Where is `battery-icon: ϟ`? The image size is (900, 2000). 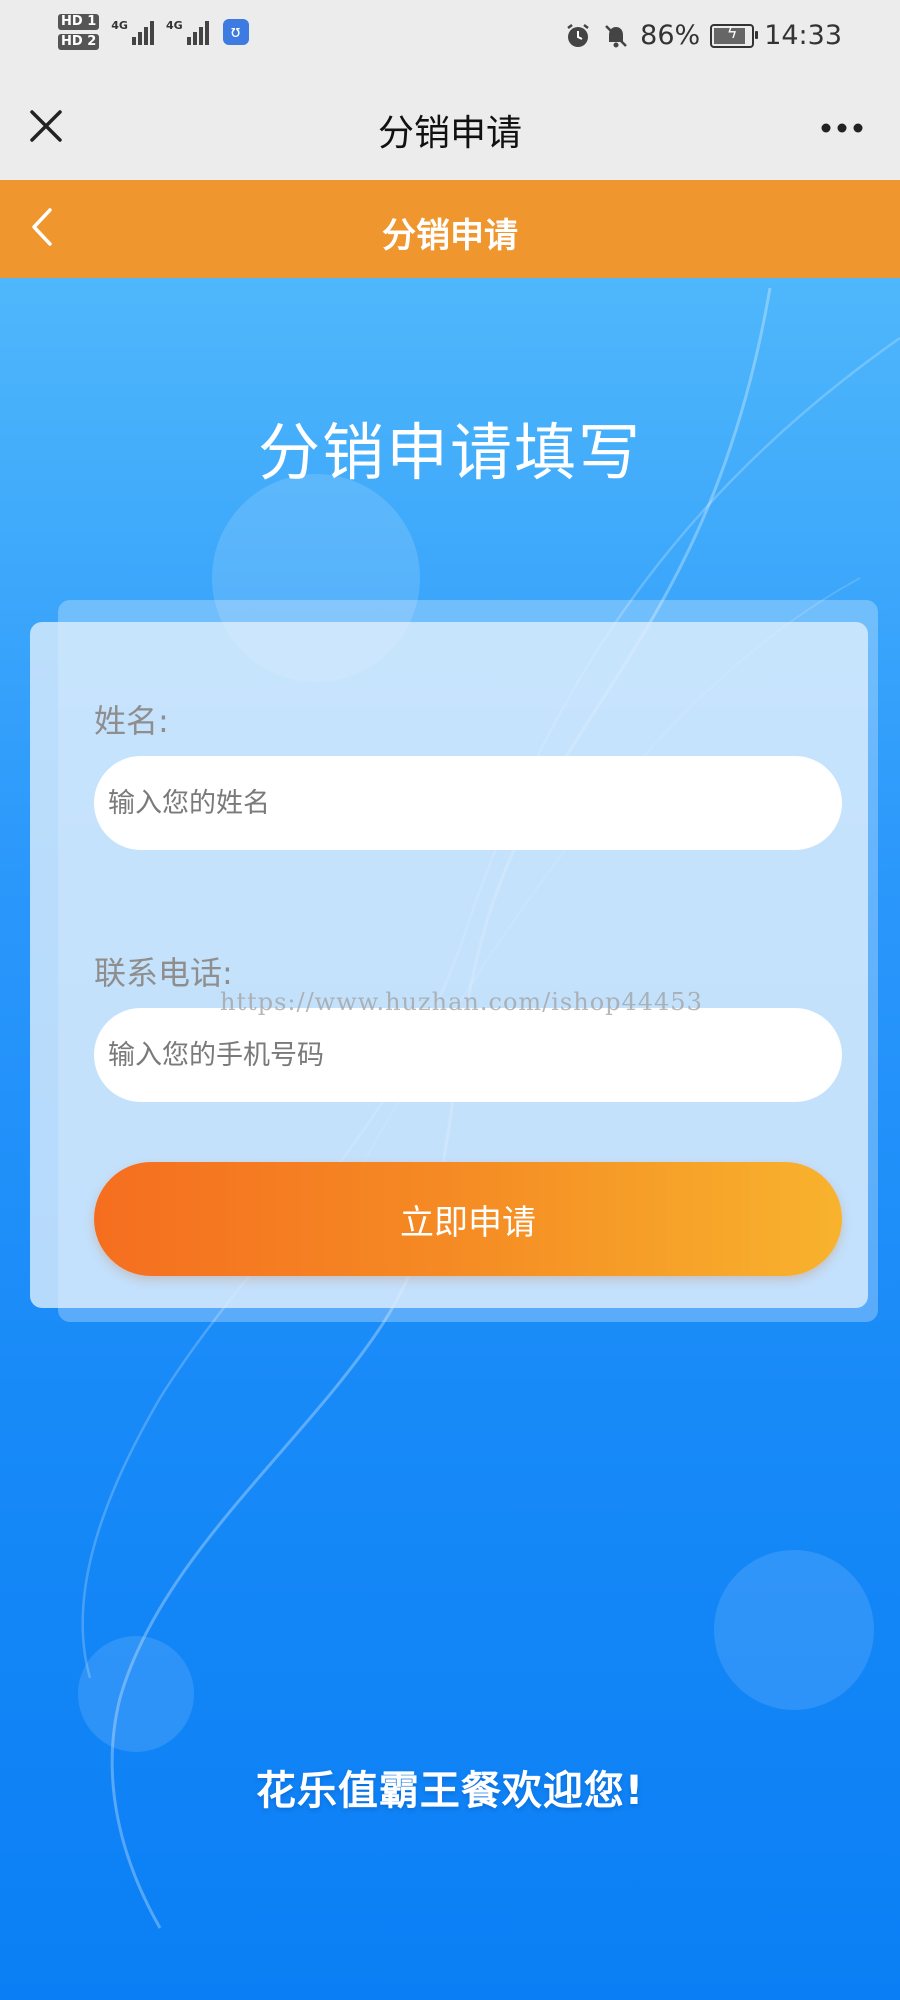
battery-icon: ϟ is located at coordinates (734, 35).